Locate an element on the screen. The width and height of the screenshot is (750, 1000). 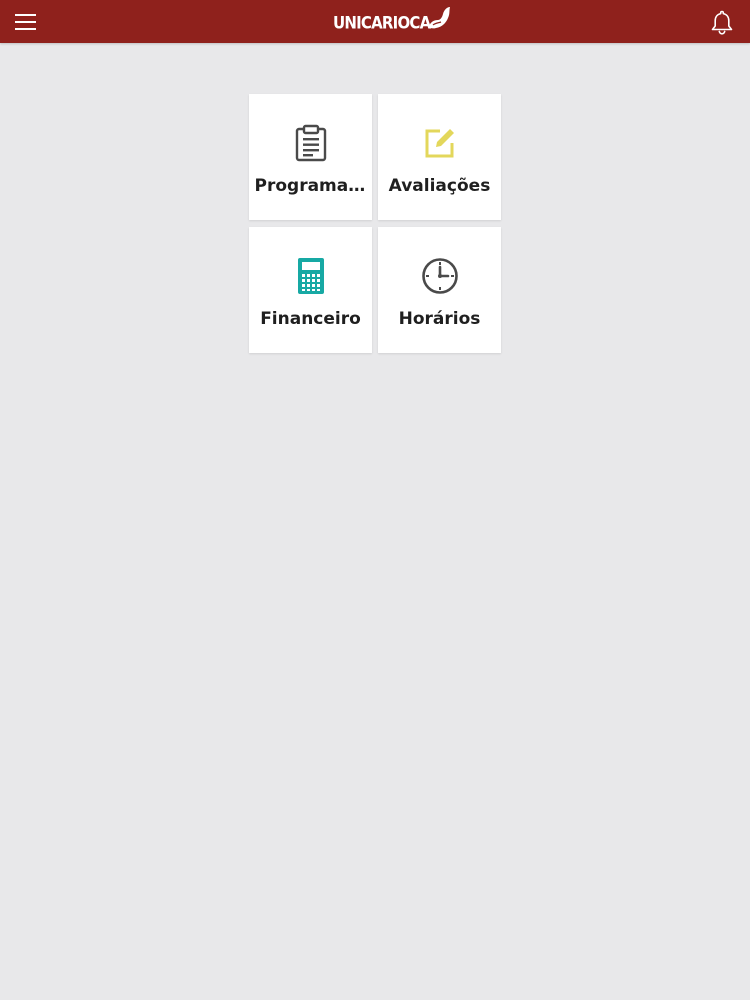
bell-icon is located at coordinates (722, 22).